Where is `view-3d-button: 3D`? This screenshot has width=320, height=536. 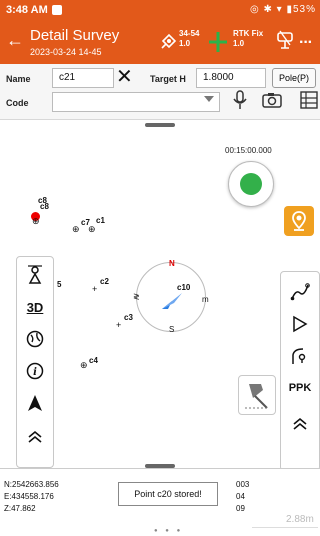 view-3d-button: 3D is located at coordinates (35, 307).